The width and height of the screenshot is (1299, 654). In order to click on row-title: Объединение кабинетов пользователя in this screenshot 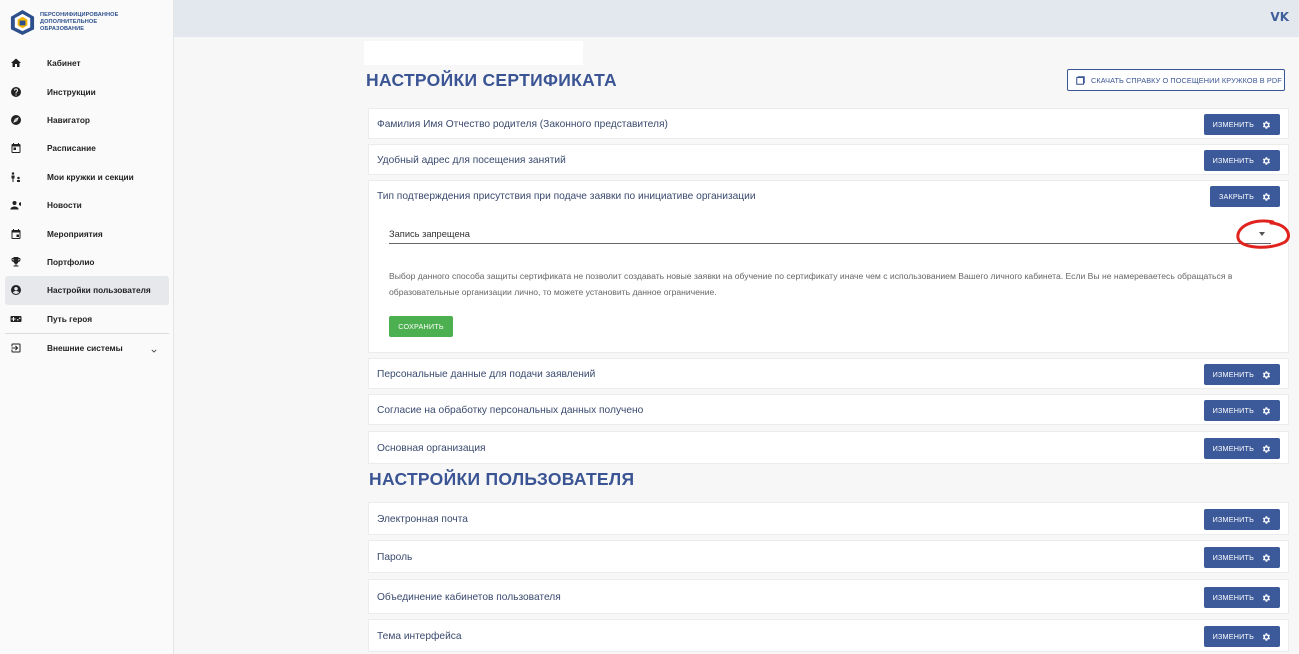, I will do `click(469, 597)`.